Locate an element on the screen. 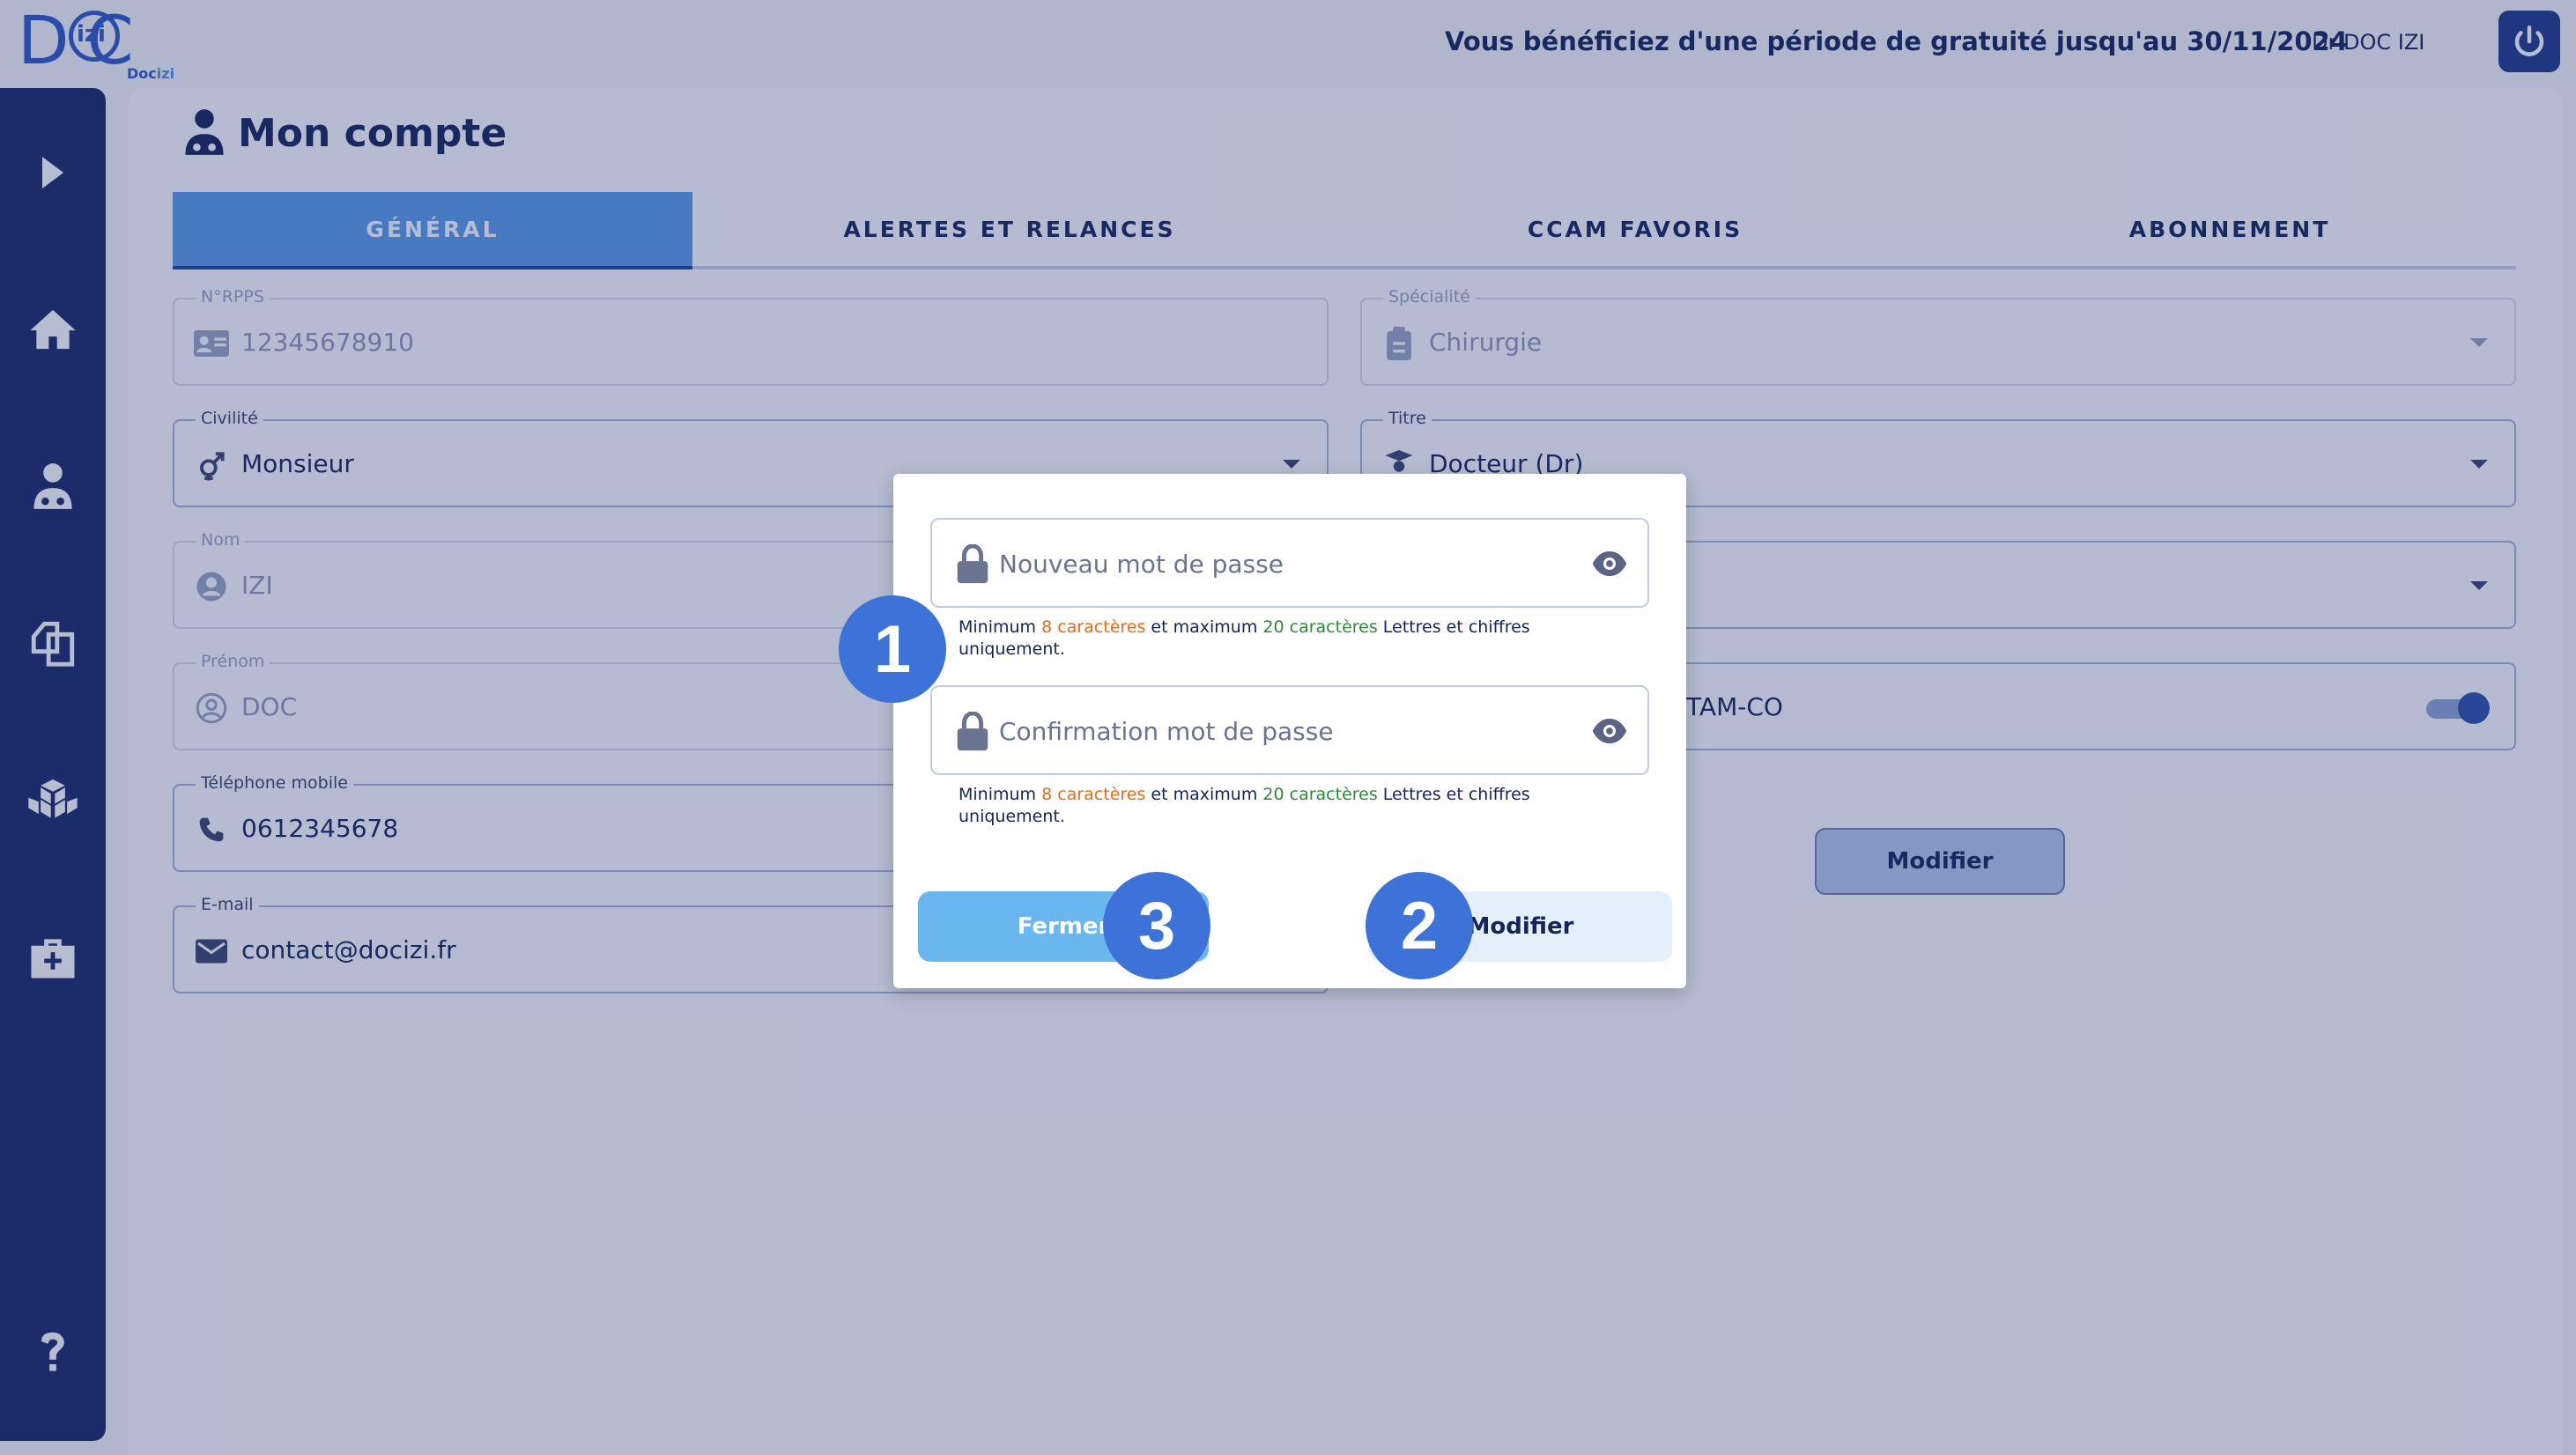  callout-1: 1 is located at coordinates (893, 649).